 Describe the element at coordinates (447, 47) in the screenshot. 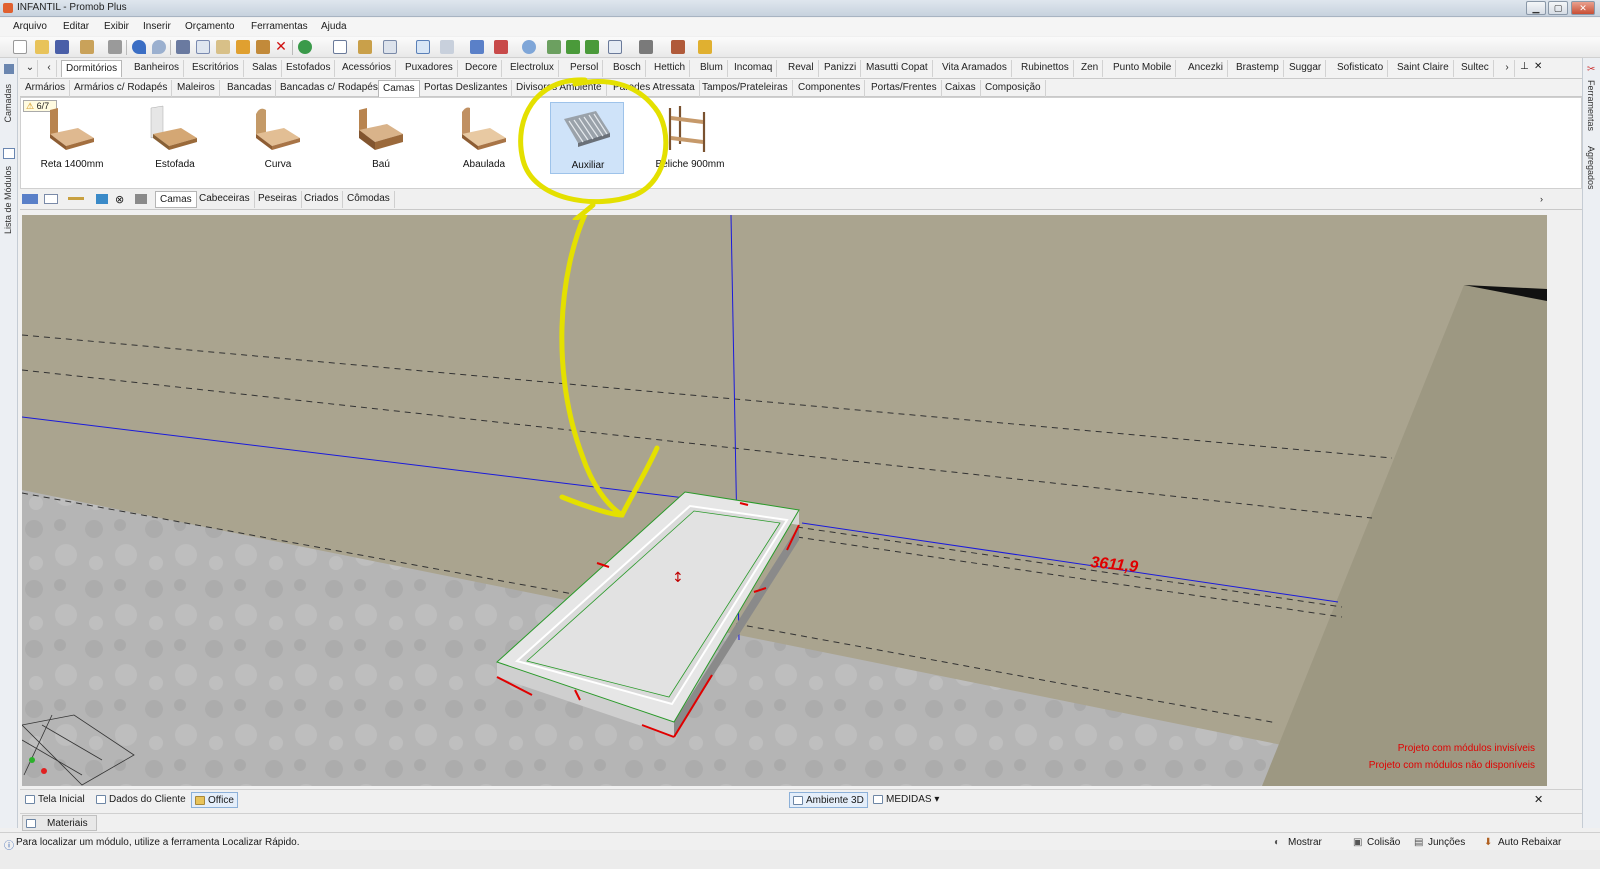

I see `align-icon` at that location.